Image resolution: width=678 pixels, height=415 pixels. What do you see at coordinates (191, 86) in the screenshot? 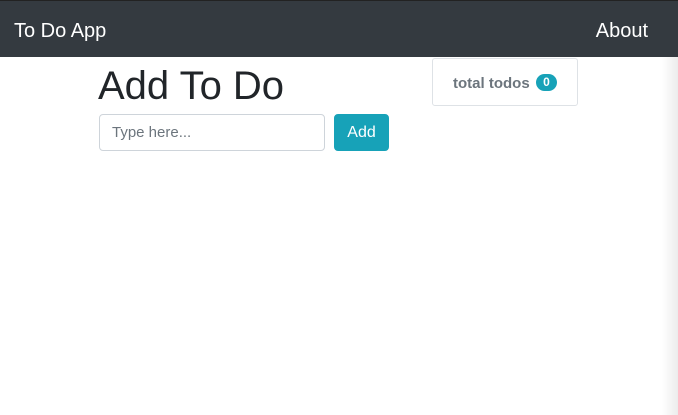
I see `page-title: Add To Do` at bounding box center [191, 86].